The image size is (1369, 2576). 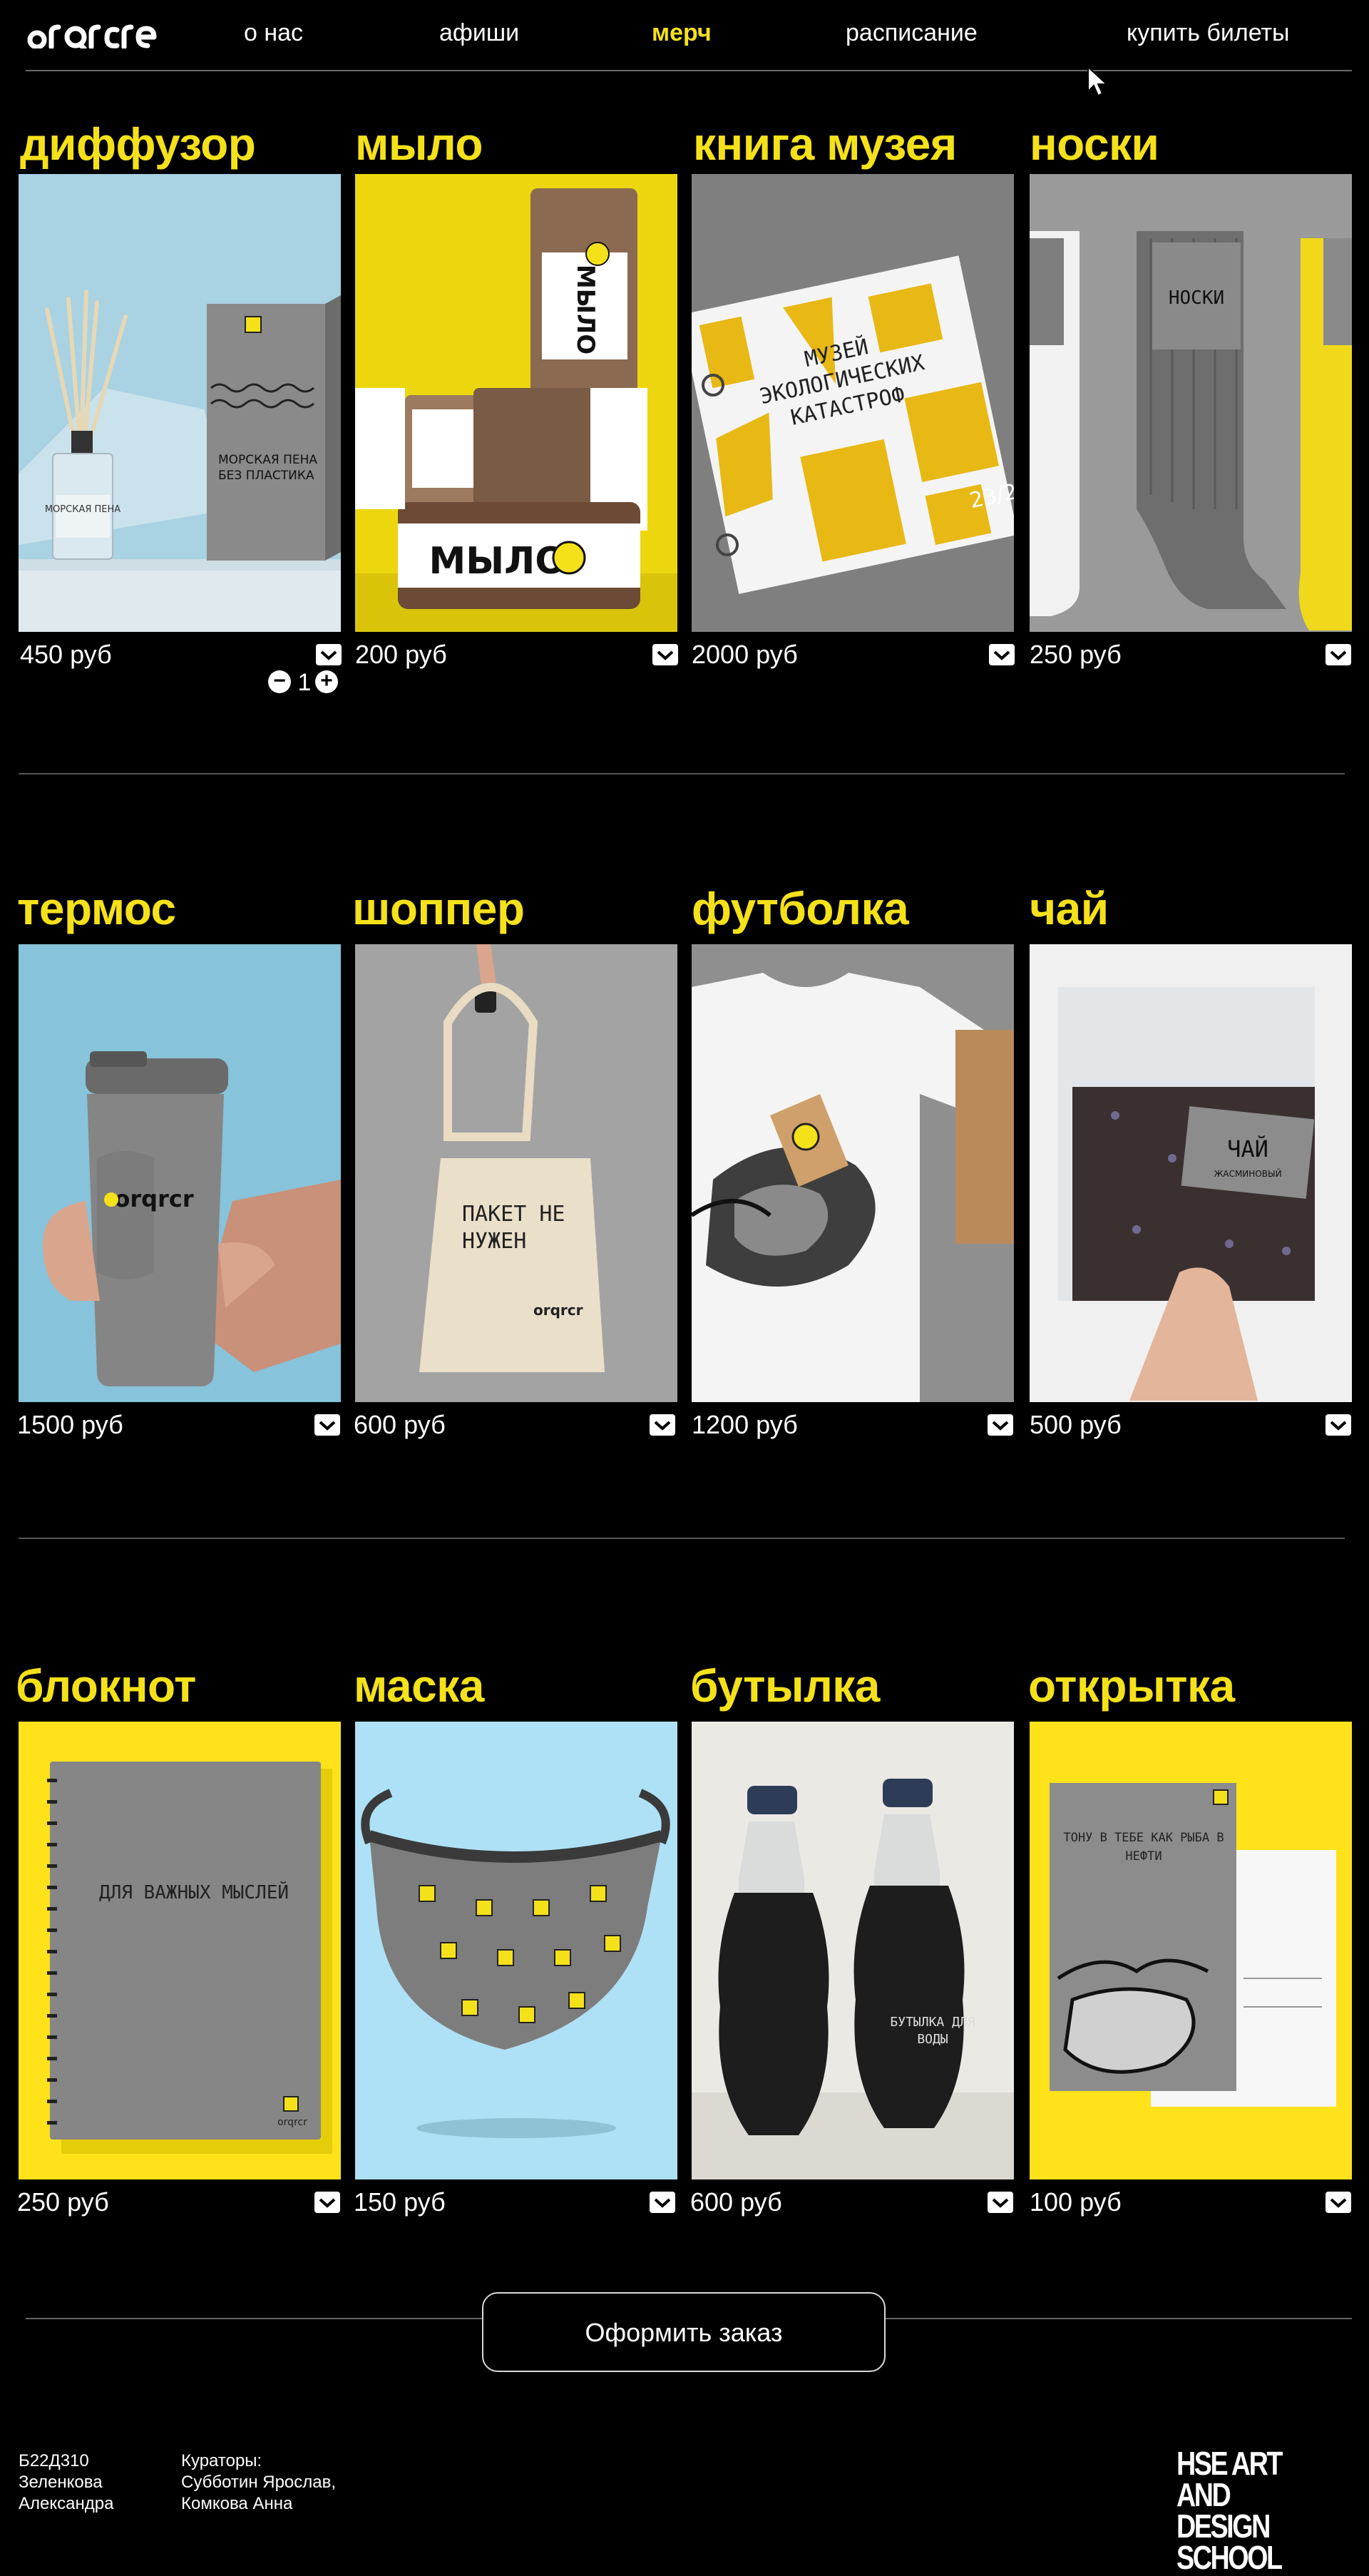 I want to click on svg-text: МОРСКАЯ ПЕНА, so click(x=83, y=509).